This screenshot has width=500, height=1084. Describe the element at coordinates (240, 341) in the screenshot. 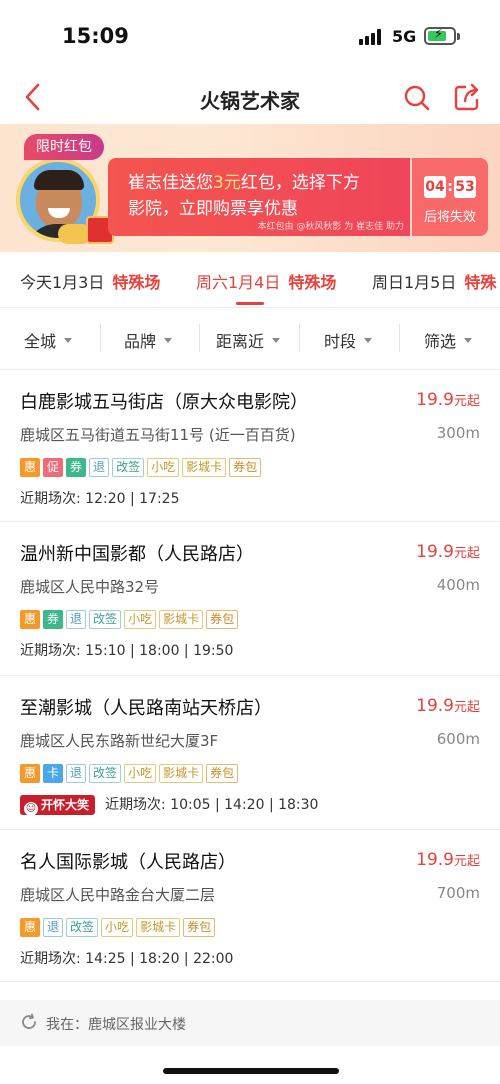

I see `filter-label: 距离近` at that location.